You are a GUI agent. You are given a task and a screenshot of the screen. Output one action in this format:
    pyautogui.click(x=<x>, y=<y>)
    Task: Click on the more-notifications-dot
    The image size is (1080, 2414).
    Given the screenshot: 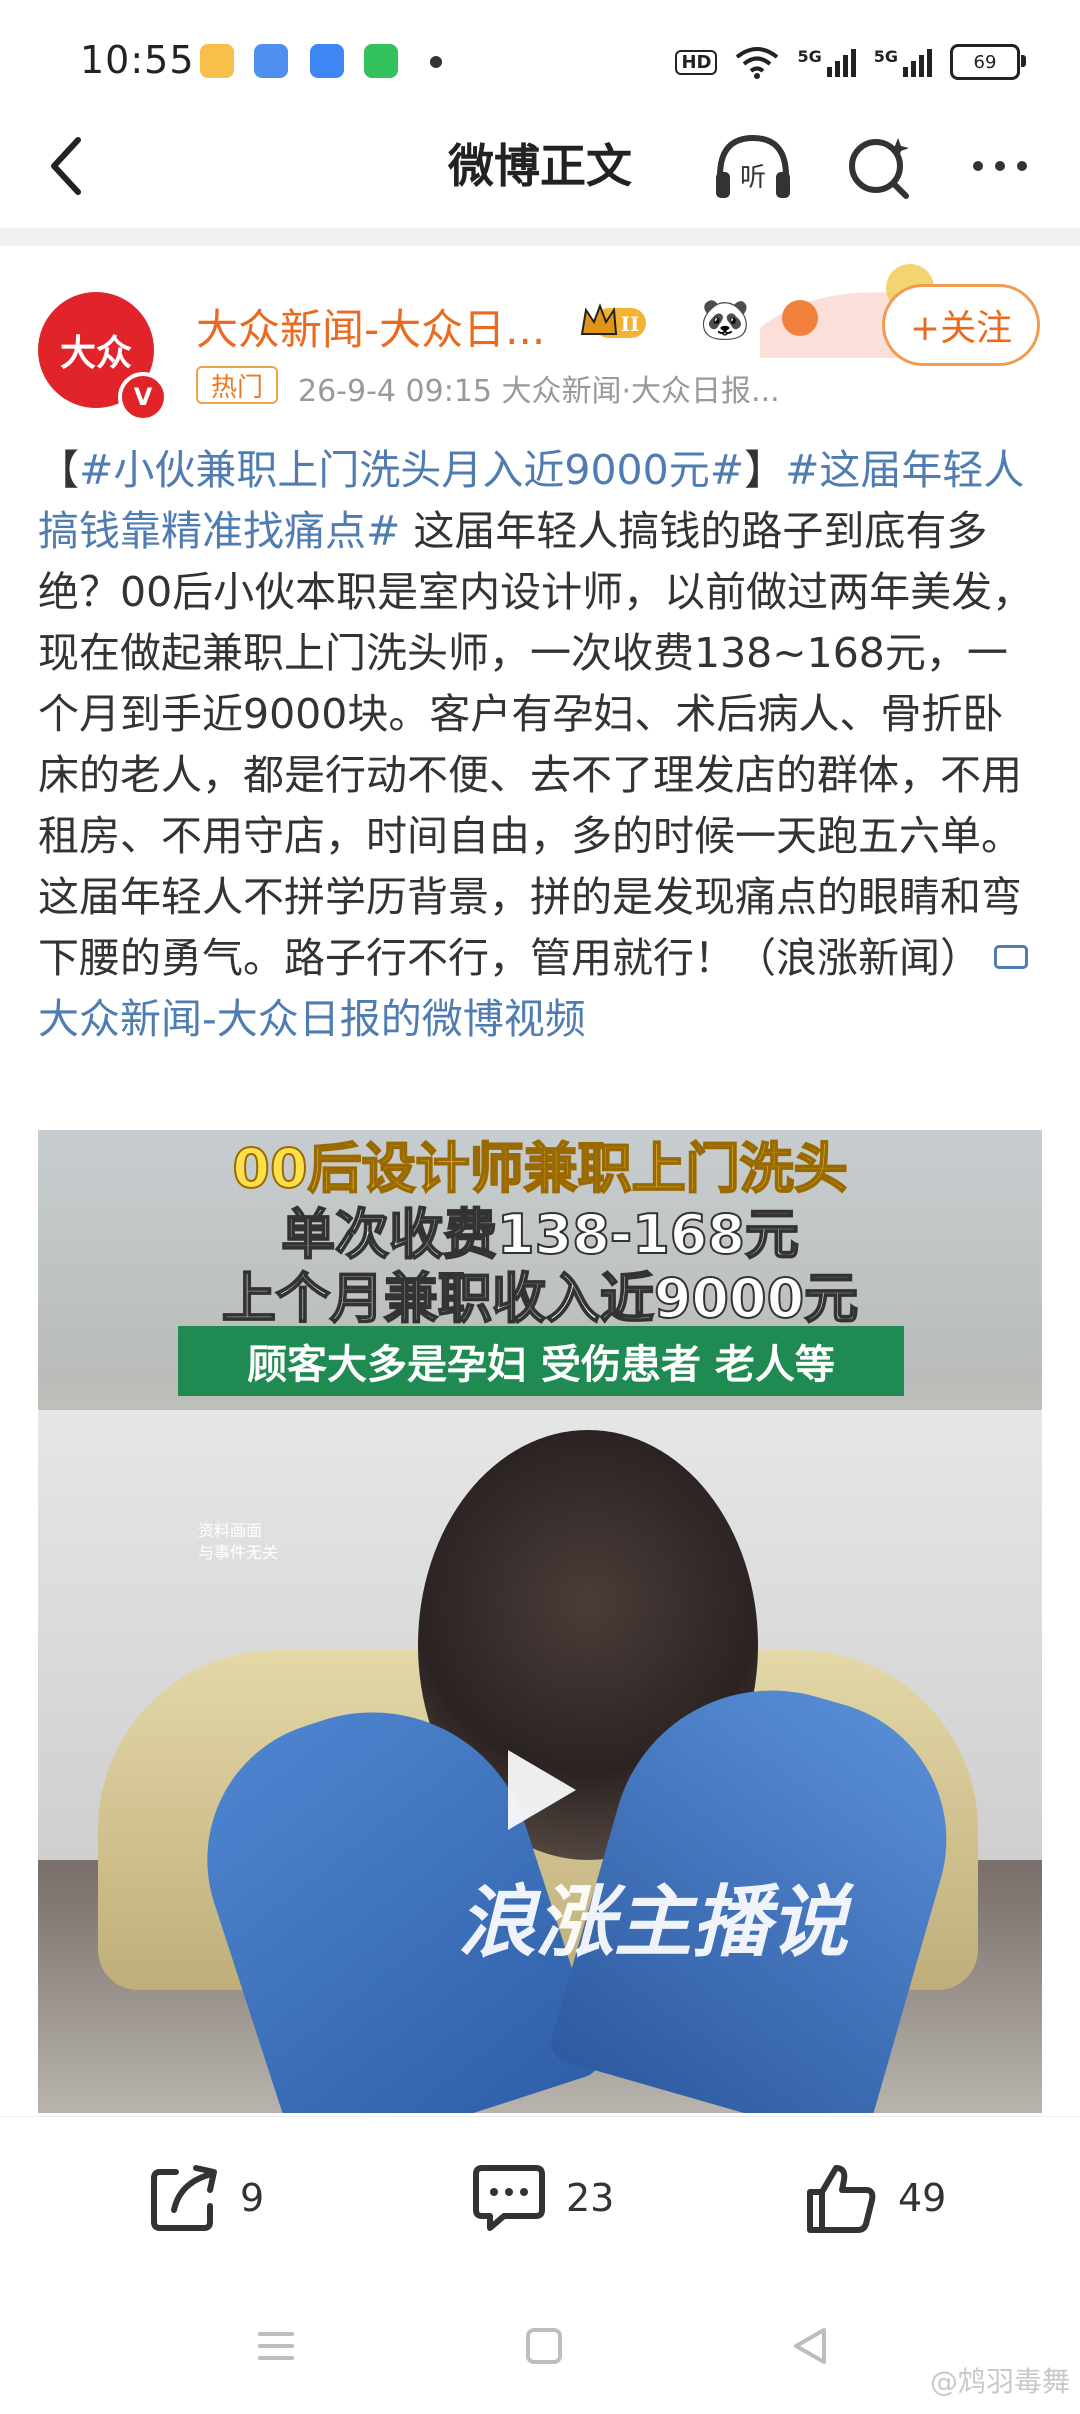 What is the action you would take?
    pyautogui.click(x=436, y=62)
    